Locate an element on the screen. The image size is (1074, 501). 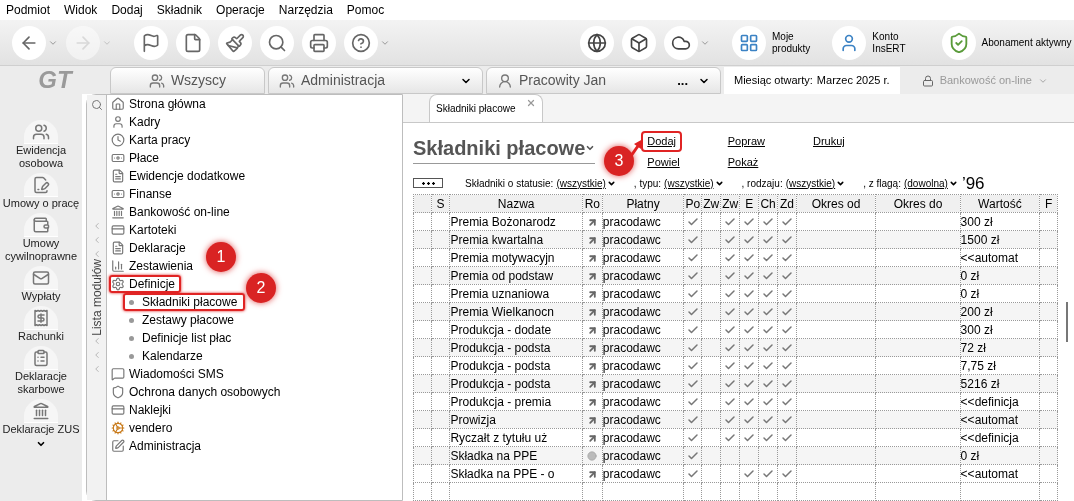
module-item: Definicje is located at coordinates (145, 284).